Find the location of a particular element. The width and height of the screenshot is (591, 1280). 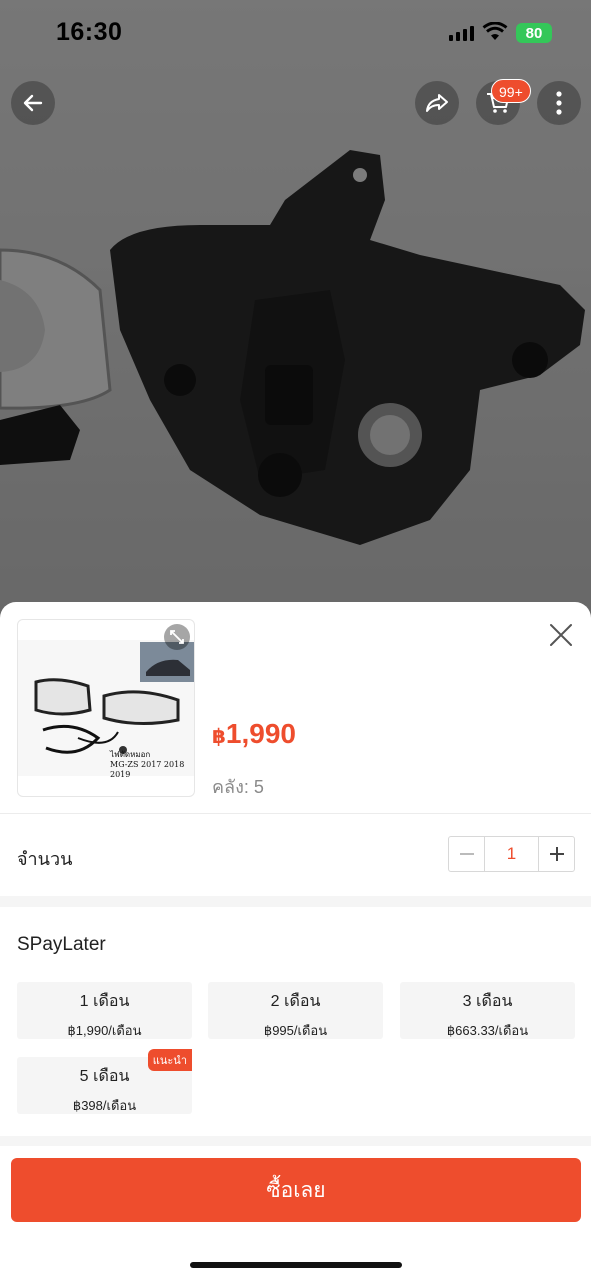

plus-icon is located at coordinates (556, 854).